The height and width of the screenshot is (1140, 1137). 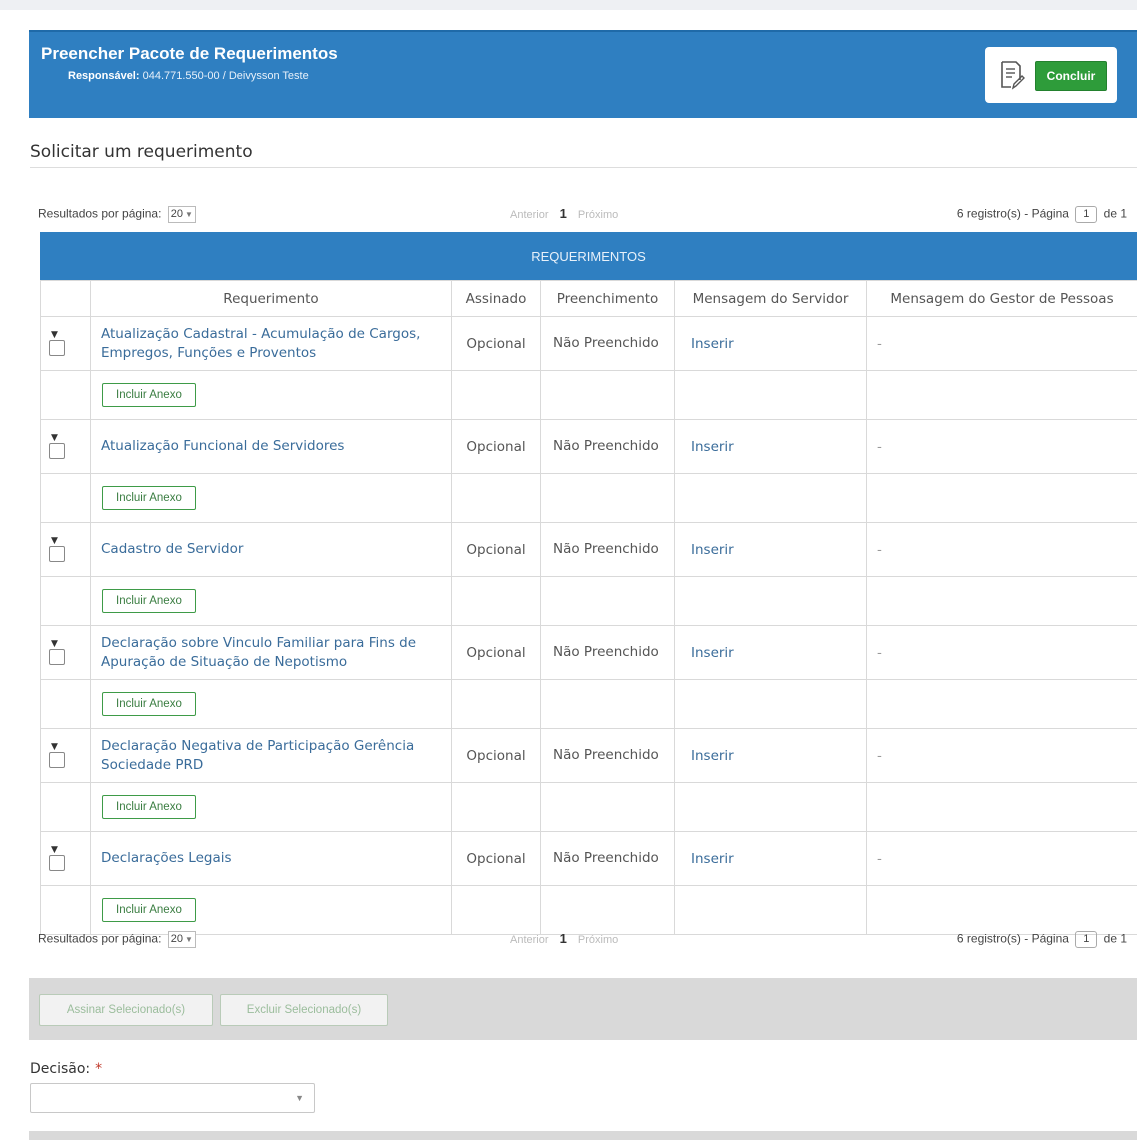 What do you see at coordinates (126, 1010) in the screenshot?
I see `assinar-selecionados-button: Assinar Selecionado(s)` at bounding box center [126, 1010].